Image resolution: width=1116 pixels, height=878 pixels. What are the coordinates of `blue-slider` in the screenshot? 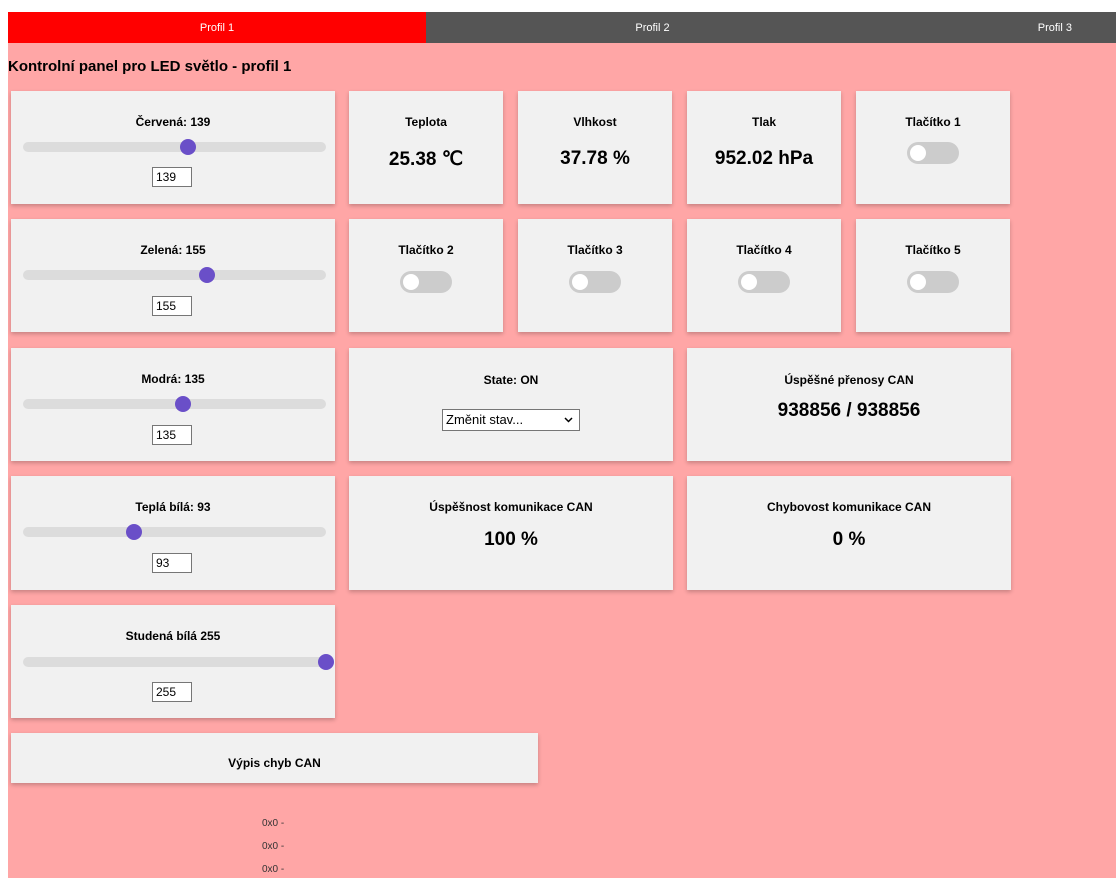 It's located at (174, 404).